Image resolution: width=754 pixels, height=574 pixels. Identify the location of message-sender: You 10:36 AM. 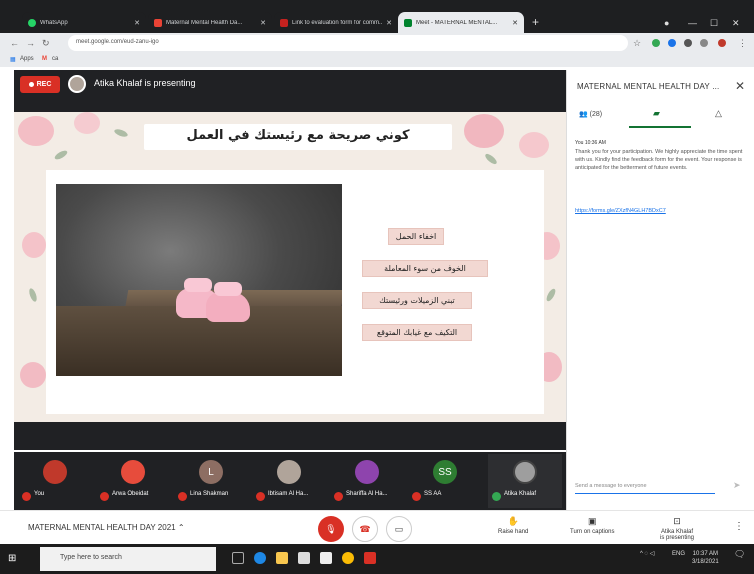
(590, 143).